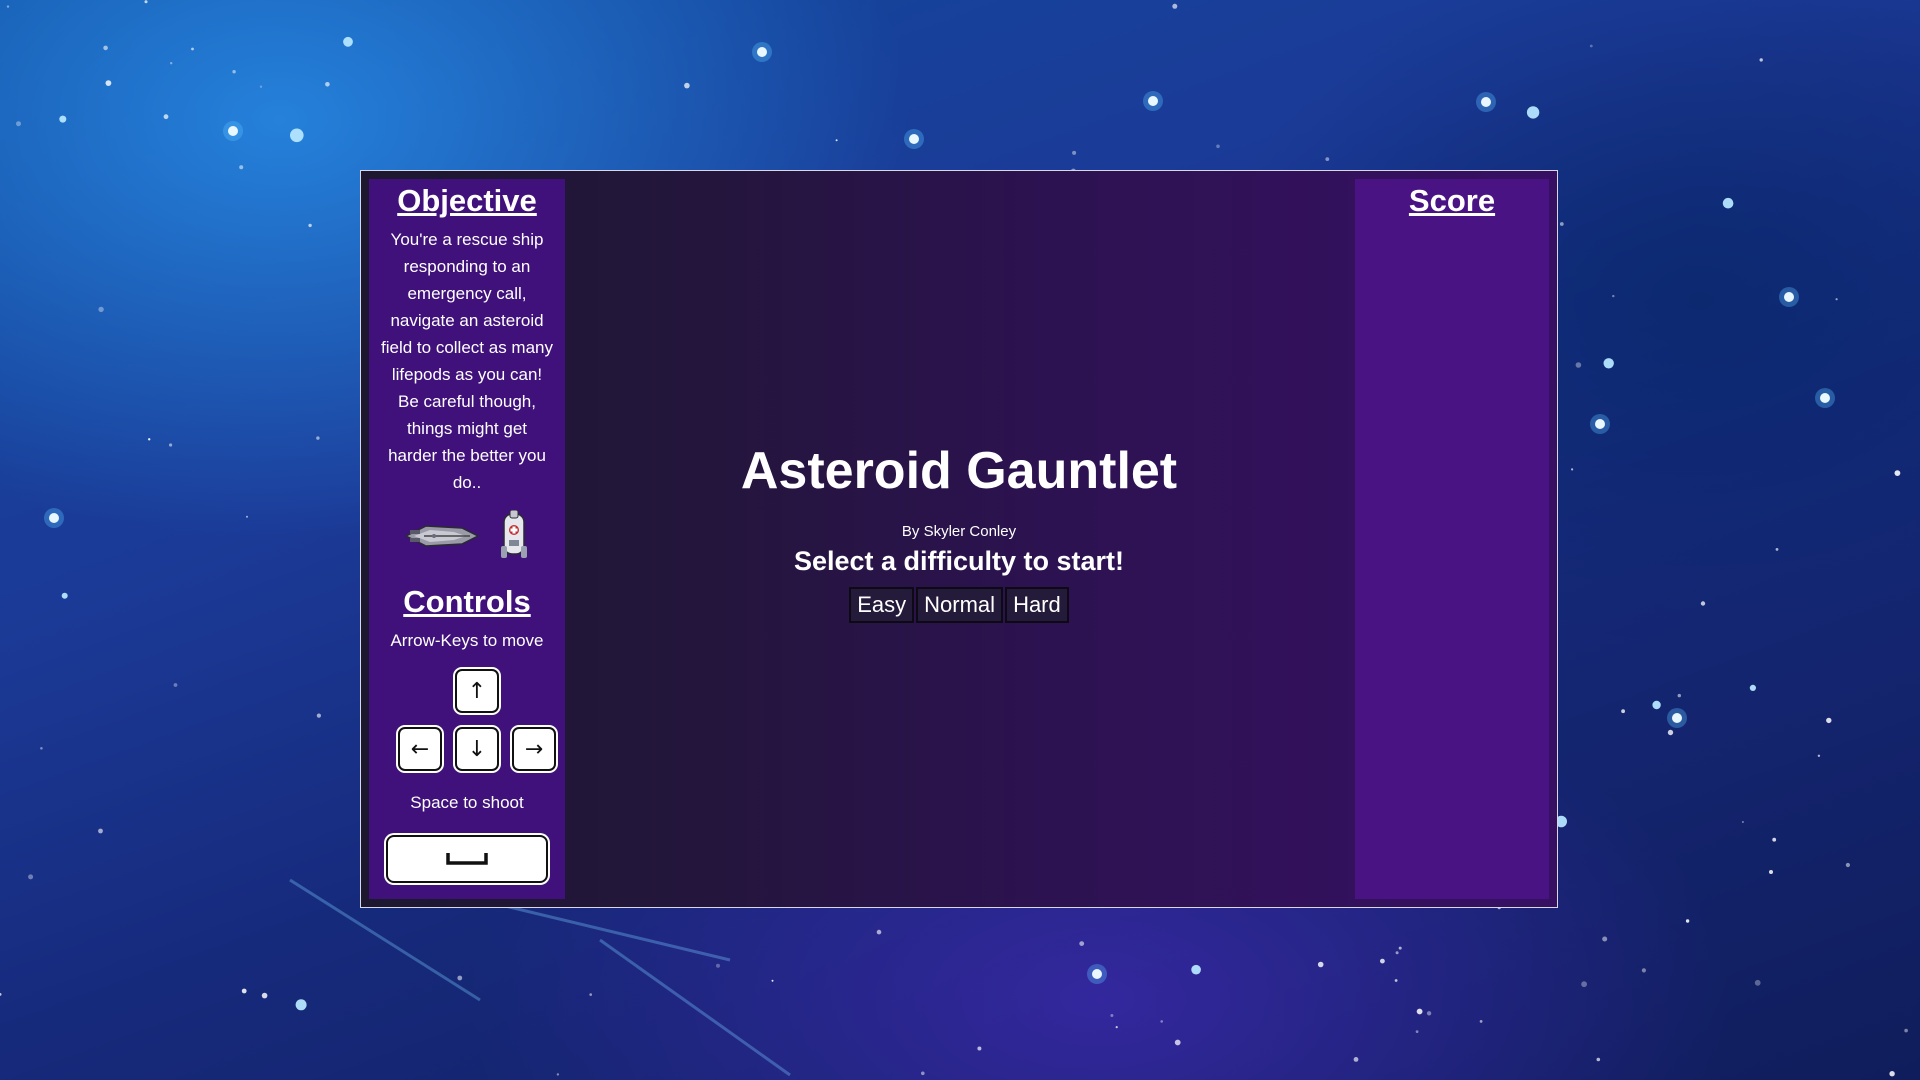 The image size is (1920, 1080). What do you see at coordinates (882, 605) in the screenshot?
I see `easy-button: Easy` at bounding box center [882, 605].